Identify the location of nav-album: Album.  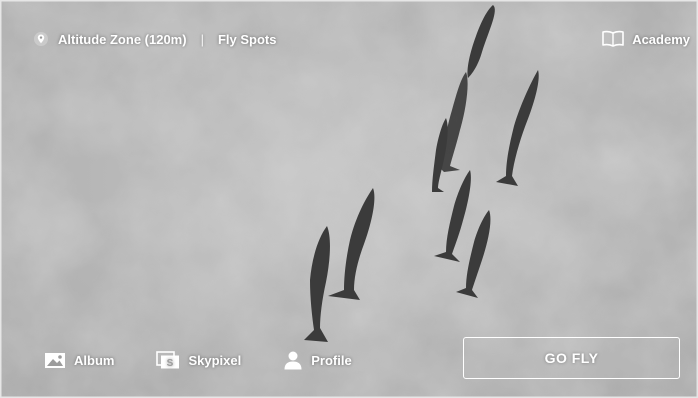
(79, 360).